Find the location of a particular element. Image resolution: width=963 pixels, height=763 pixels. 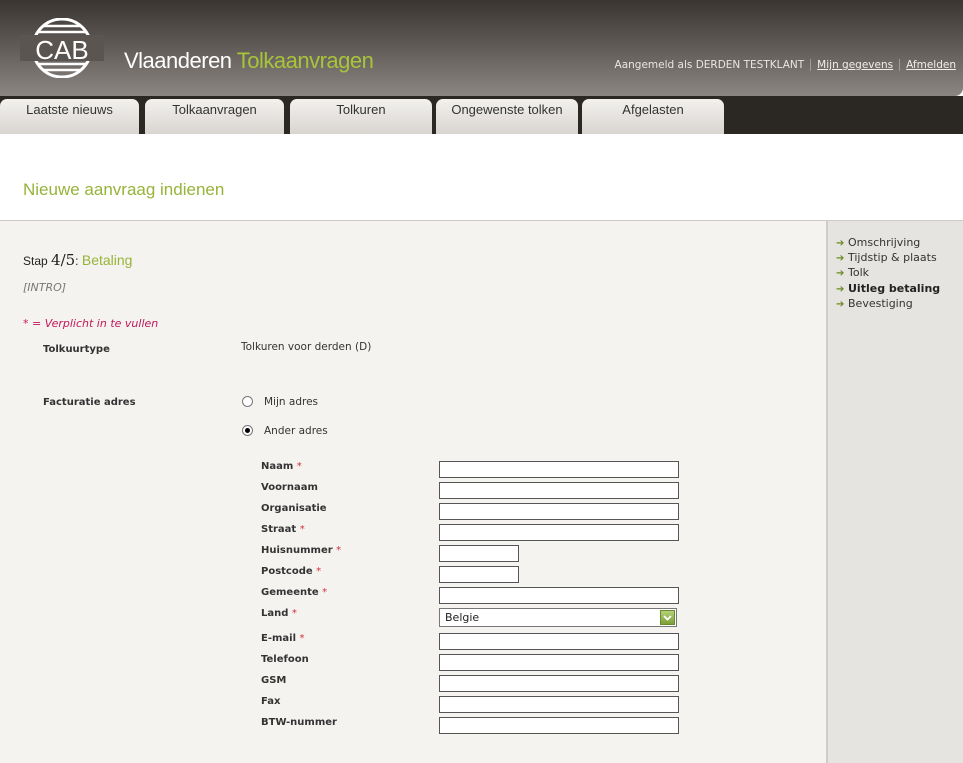

dropdown-button is located at coordinates (667, 617).